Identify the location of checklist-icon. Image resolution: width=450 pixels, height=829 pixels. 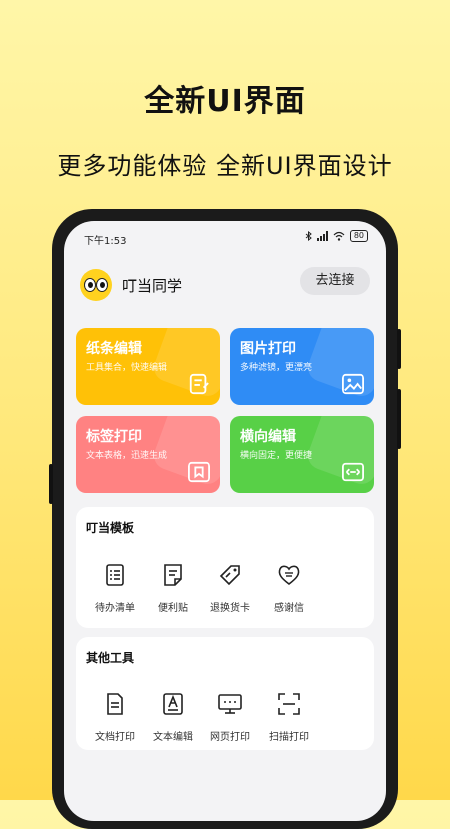
(115, 575).